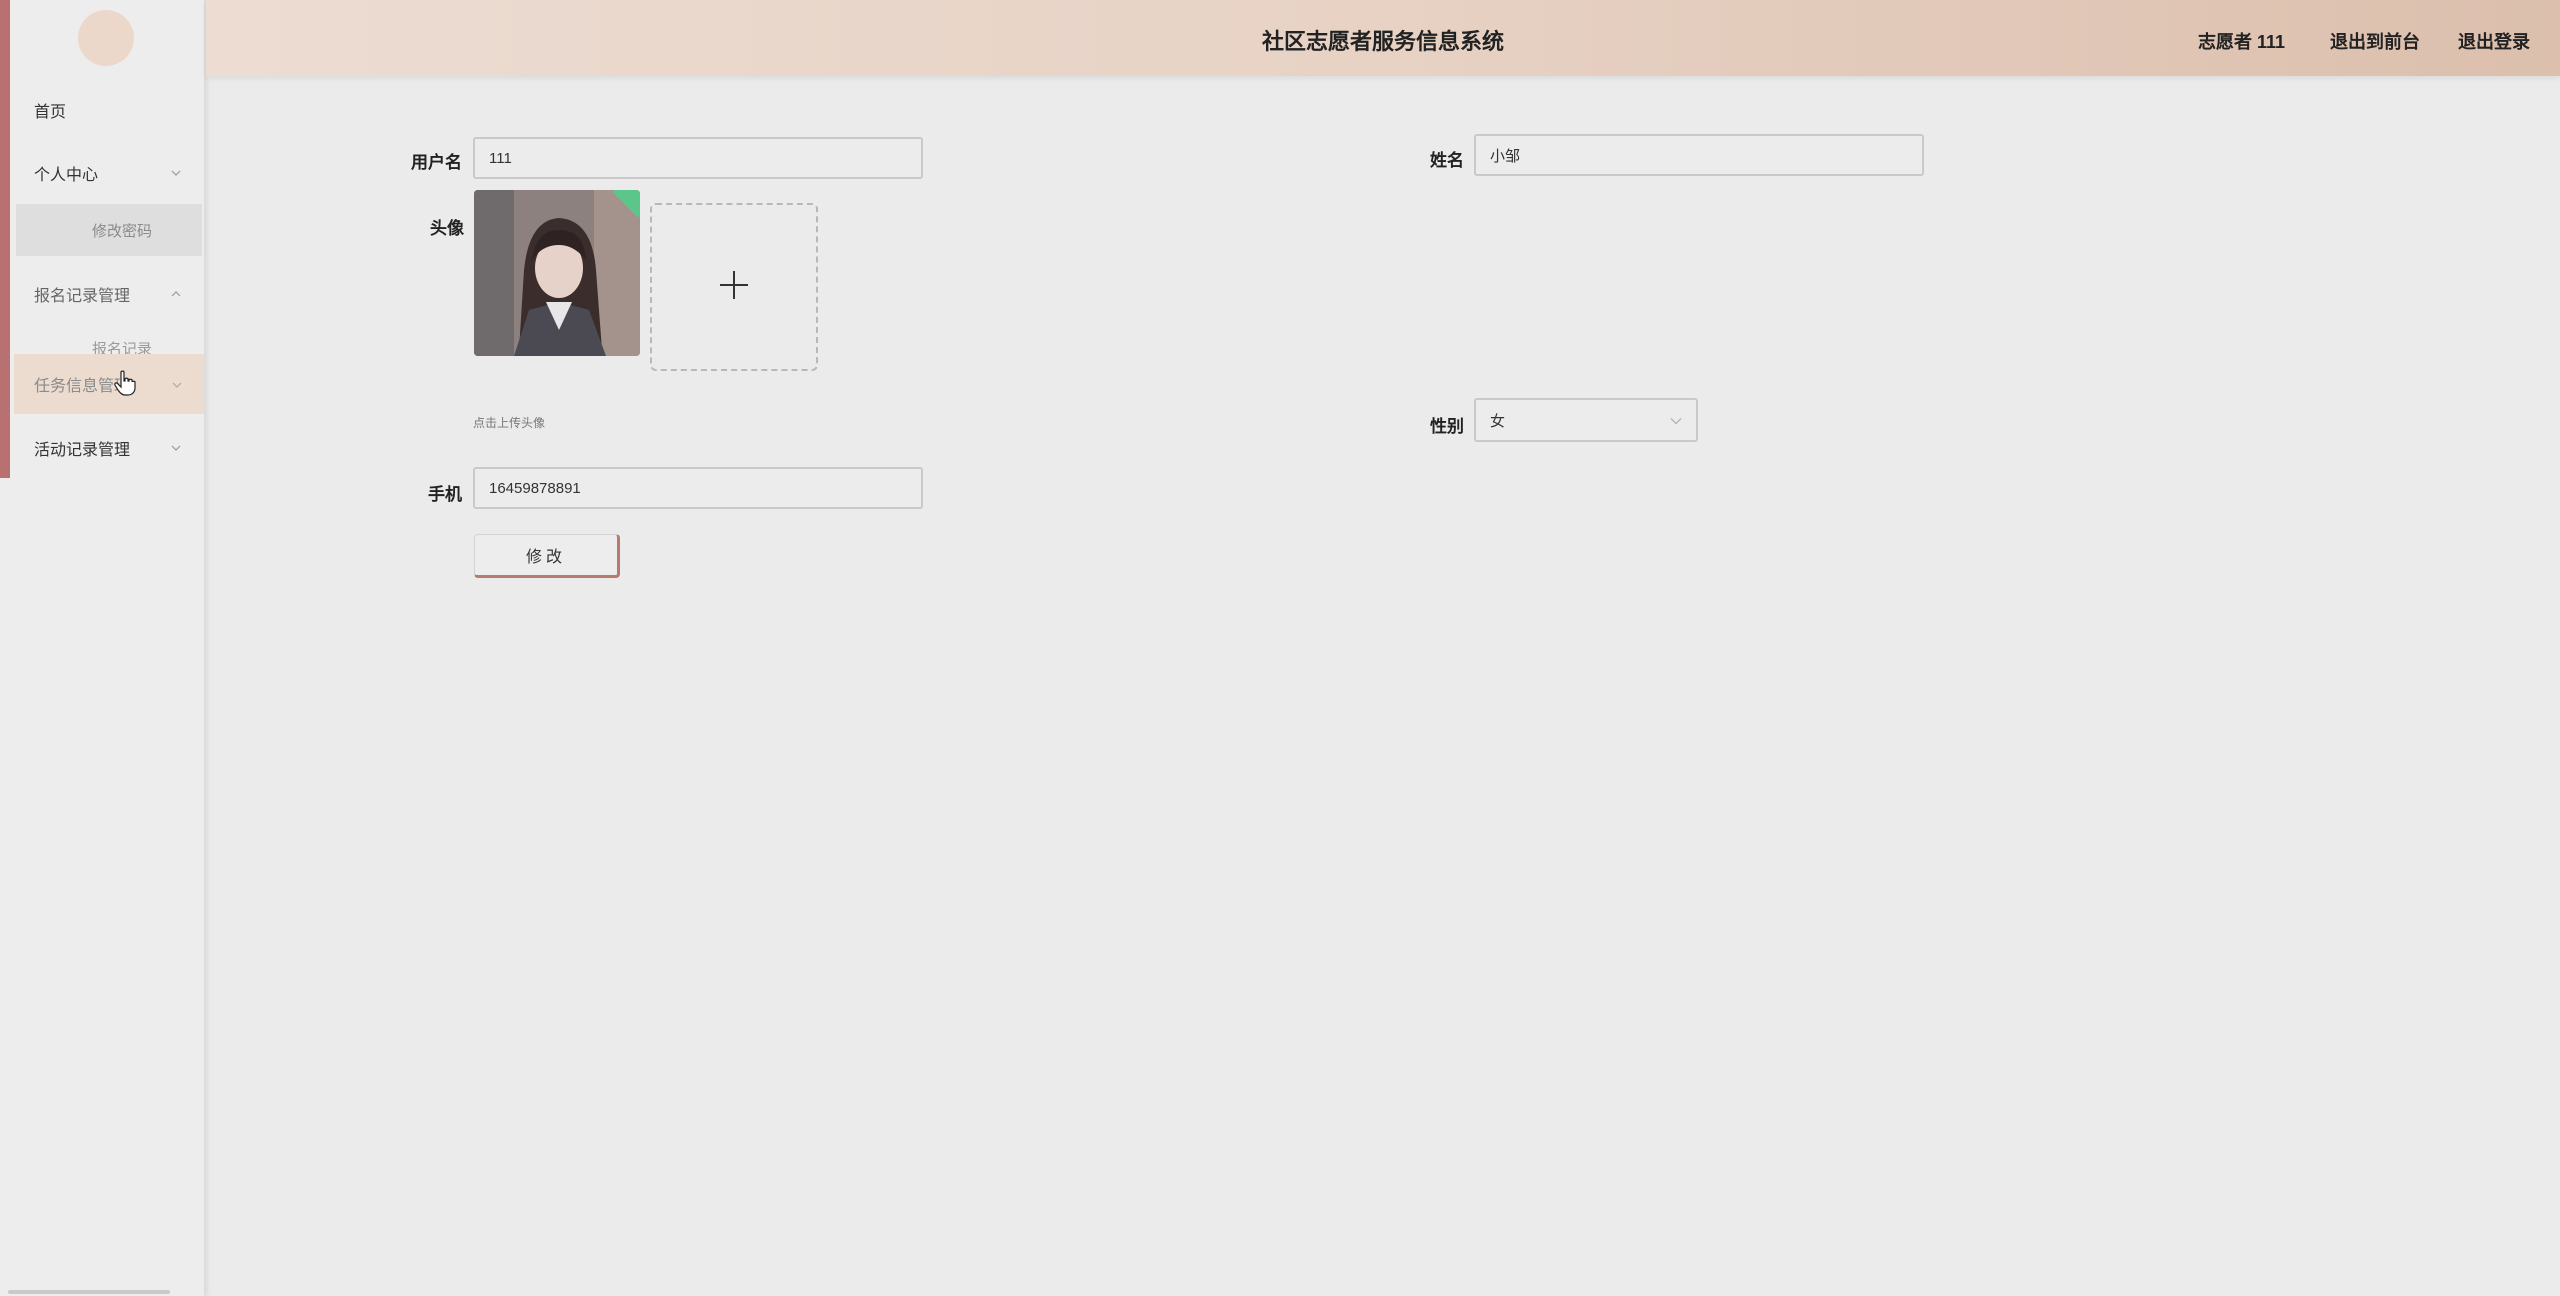 This screenshot has height=1296, width=2560. Describe the element at coordinates (445, 494) in the screenshot. I see `phone-label: 手机` at that location.